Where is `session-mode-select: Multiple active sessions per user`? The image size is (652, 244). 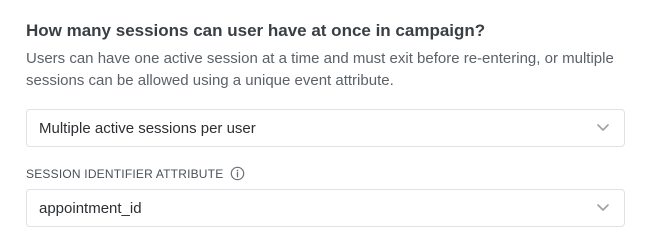 session-mode-select: Multiple active sessions per user is located at coordinates (325, 128).